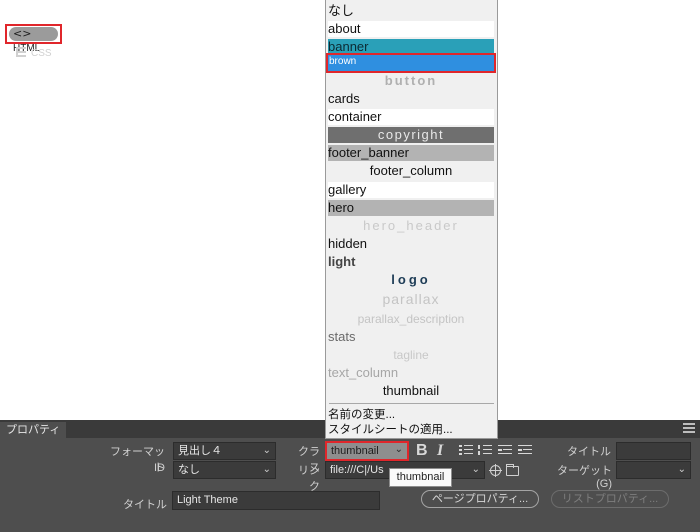  What do you see at coordinates (466, 450) in the screenshot?
I see `unordered-list-icon` at bounding box center [466, 450].